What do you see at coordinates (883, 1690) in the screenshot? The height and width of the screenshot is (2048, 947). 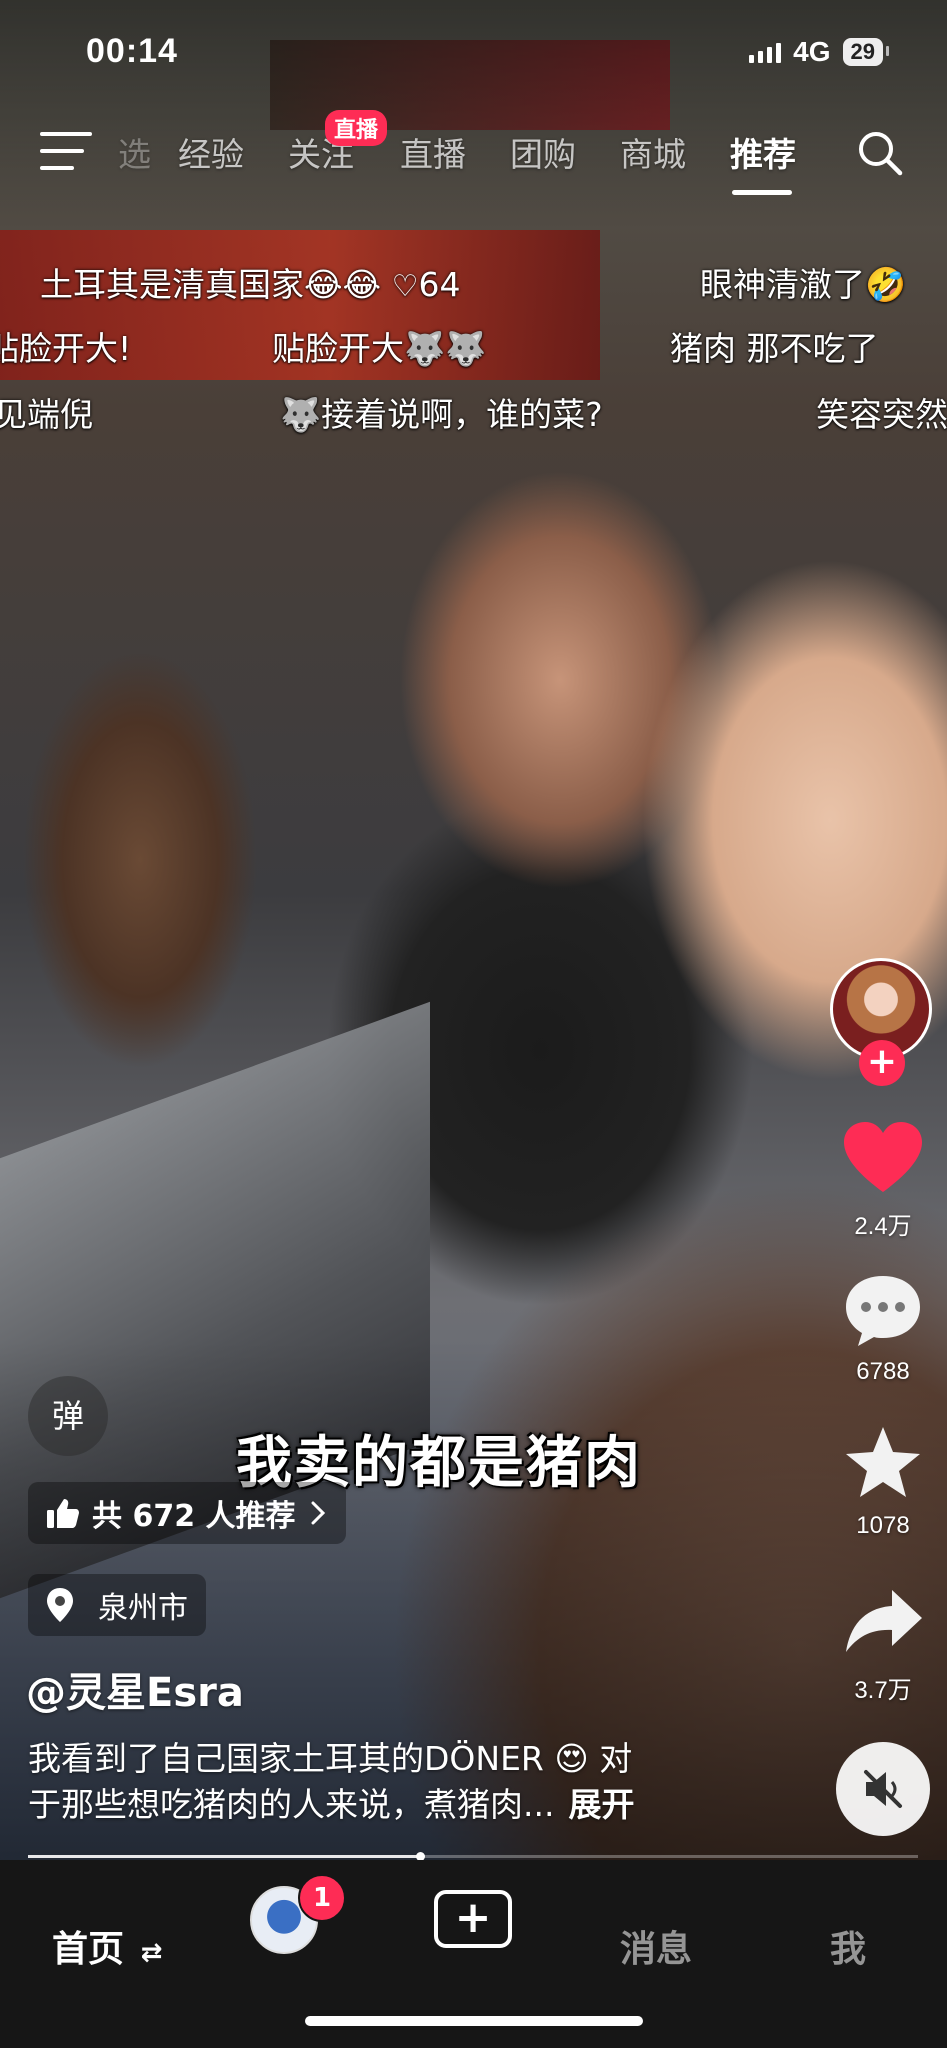 I see `share-count: 3.7万` at bounding box center [883, 1690].